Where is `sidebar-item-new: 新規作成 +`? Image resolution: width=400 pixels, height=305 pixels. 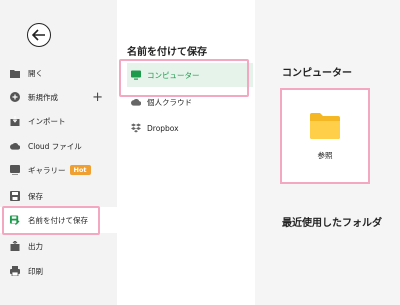 sidebar-item-new: 新規作成 + is located at coordinates (58, 97).